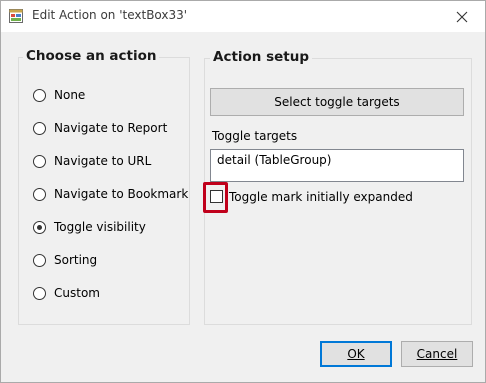 Image resolution: width=486 pixels, height=383 pixels. I want to click on radio-navigate-url: Navigate to URL, so click(92, 161).